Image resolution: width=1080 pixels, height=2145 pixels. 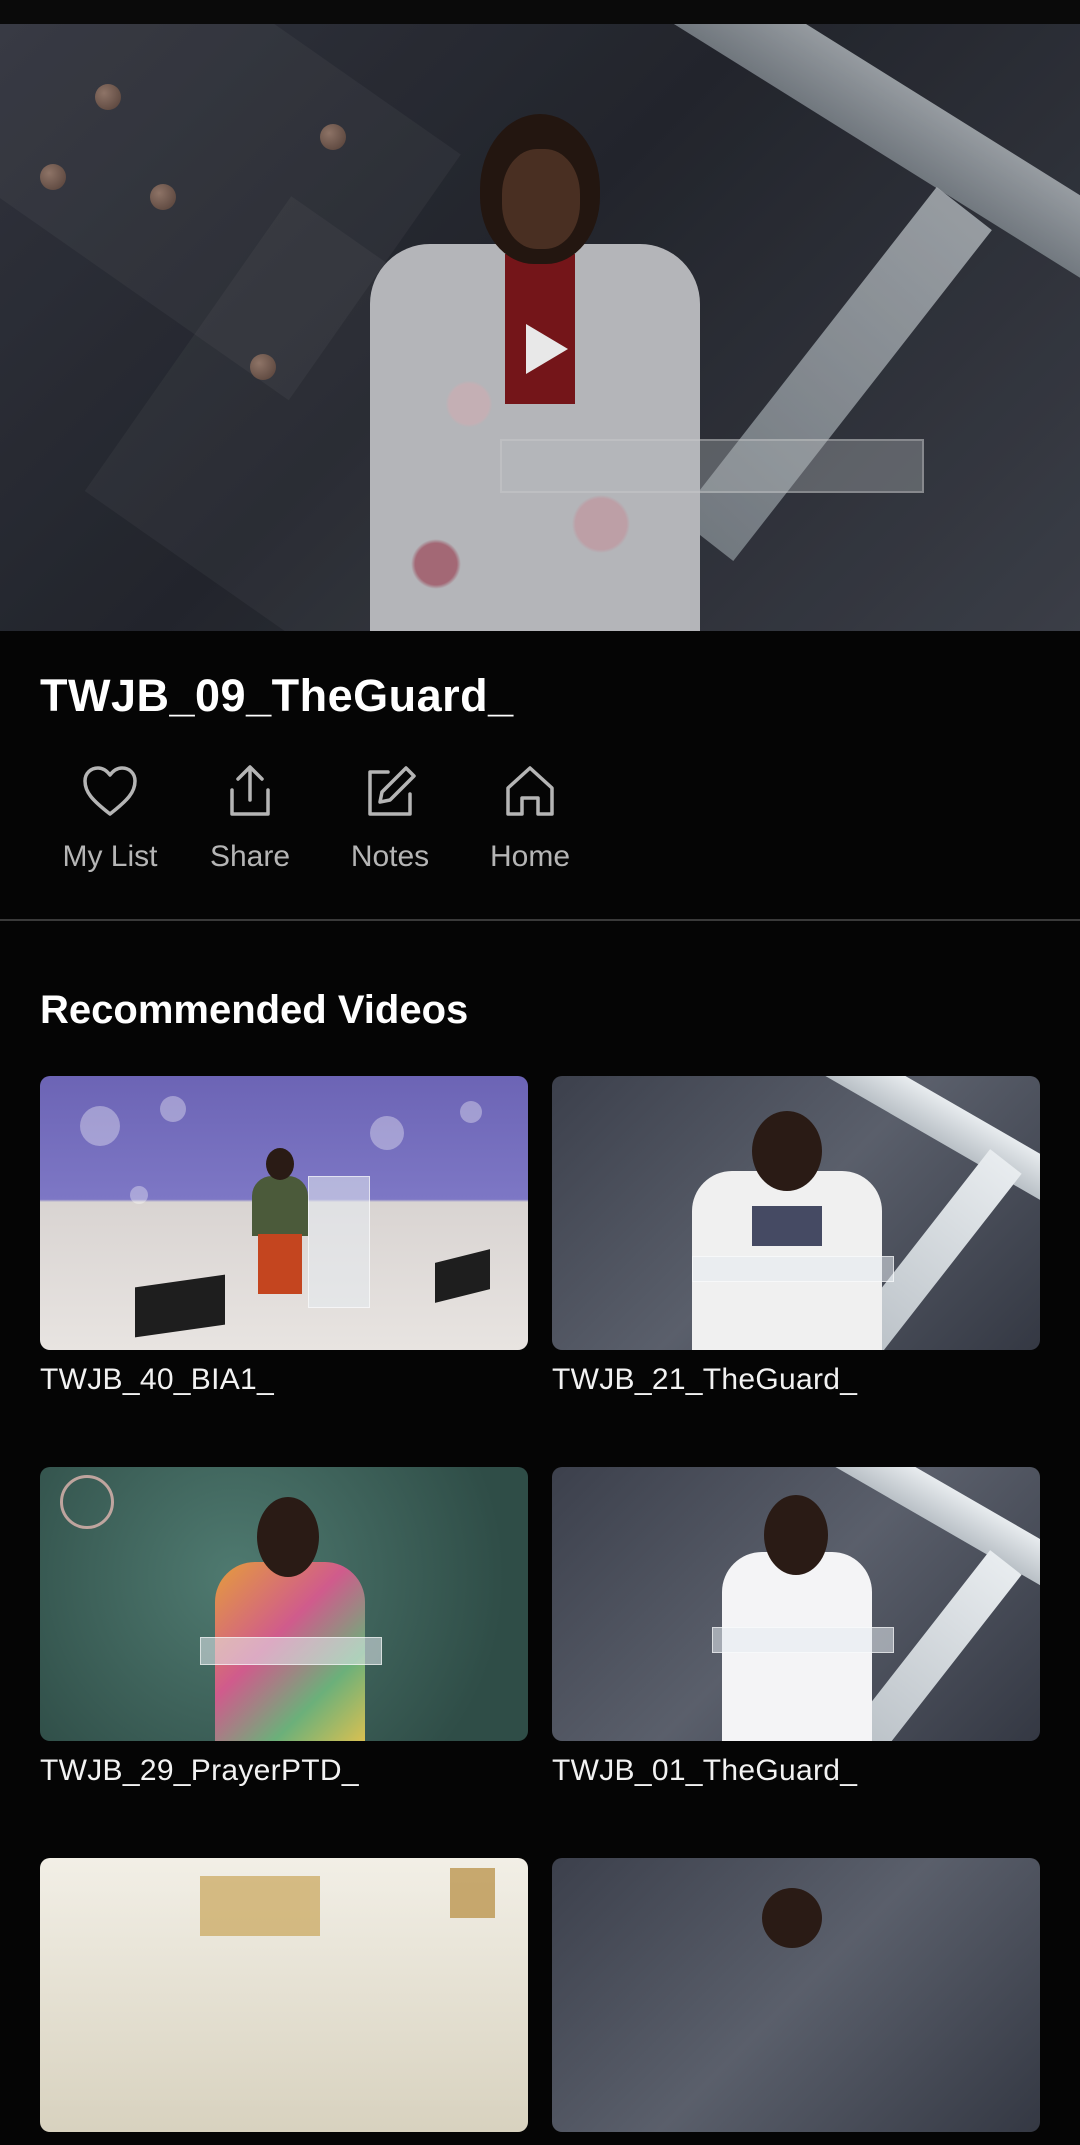 What do you see at coordinates (530, 818) in the screenshot?
I see `home-button: Home` at bounding box center [530, 818].